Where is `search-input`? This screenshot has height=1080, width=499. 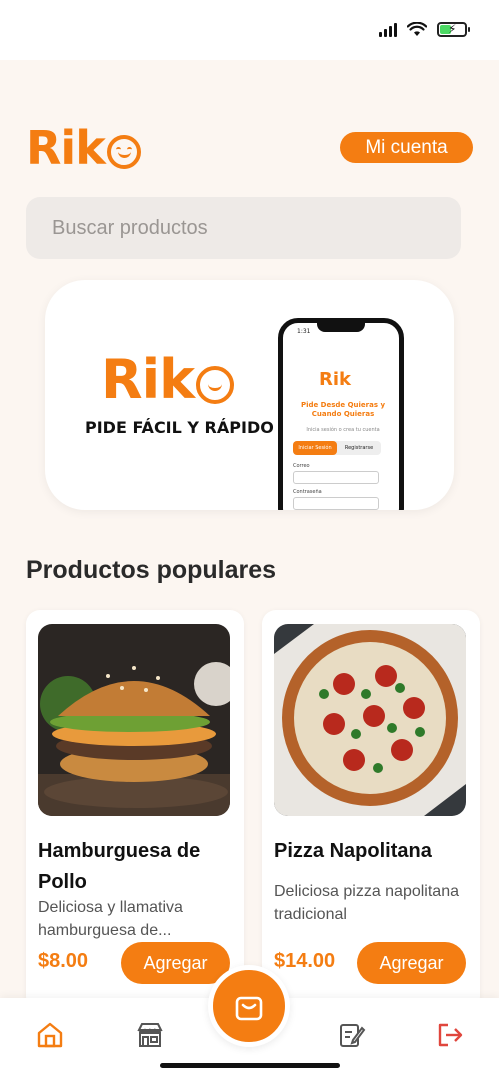
search-input is located at coordinates (243, 228).